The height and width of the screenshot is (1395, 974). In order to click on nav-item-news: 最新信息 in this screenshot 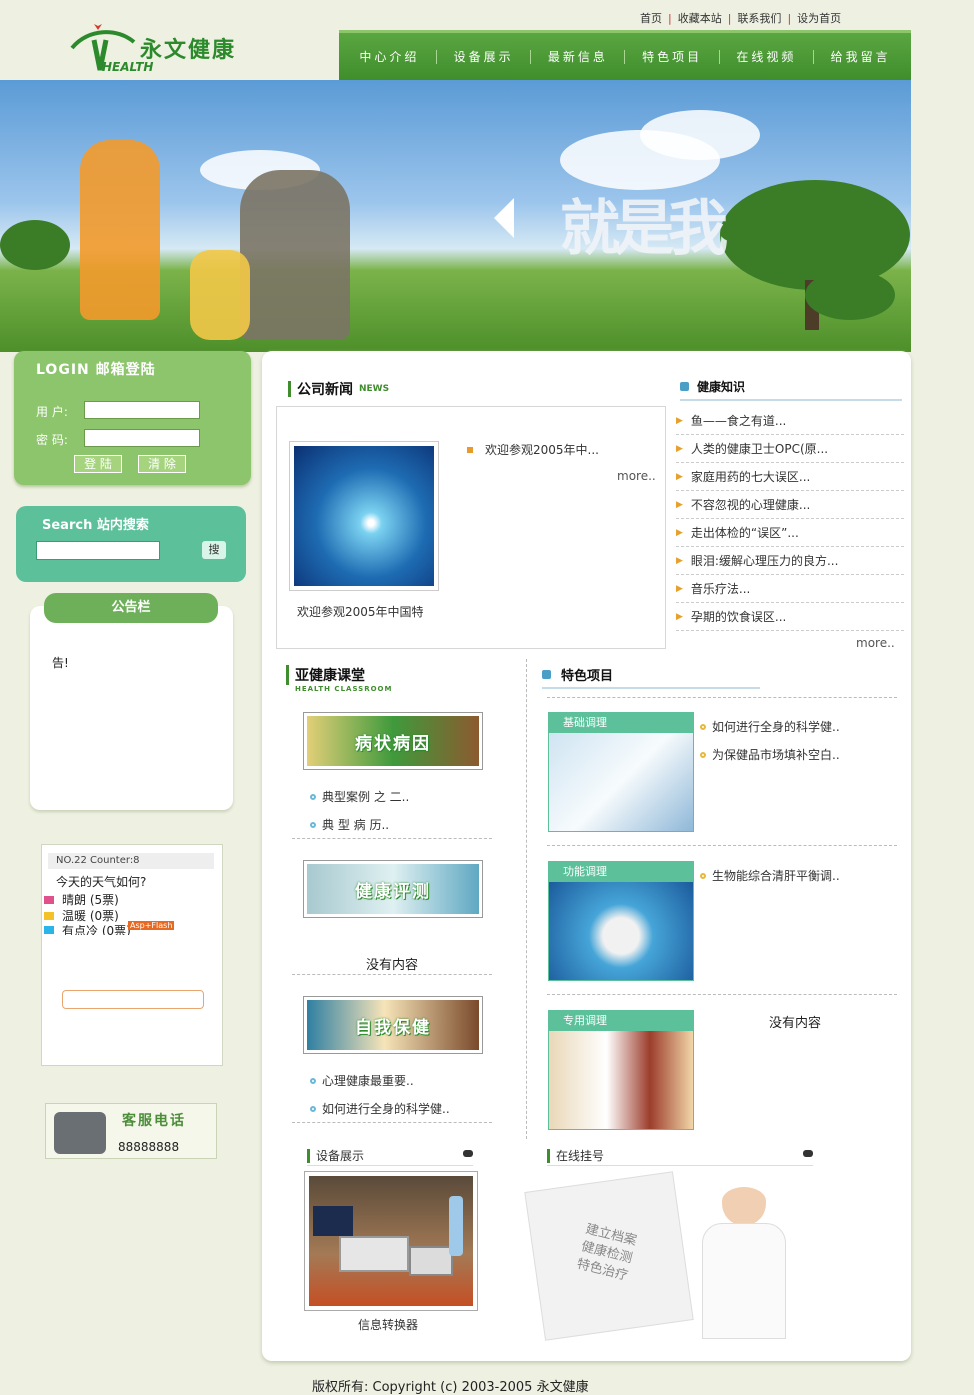, I will do `click(578, 56)`.